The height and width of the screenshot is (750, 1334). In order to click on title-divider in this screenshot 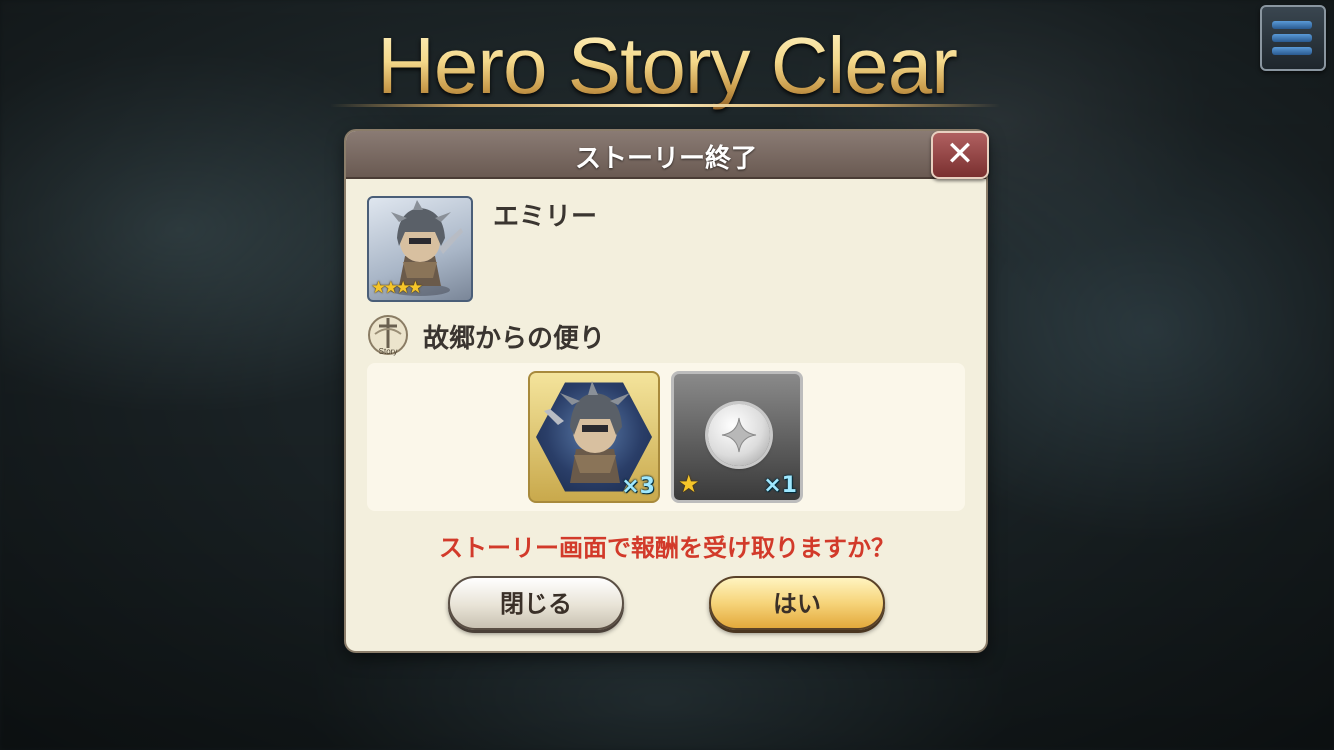, I will do `click(665, 105)`.